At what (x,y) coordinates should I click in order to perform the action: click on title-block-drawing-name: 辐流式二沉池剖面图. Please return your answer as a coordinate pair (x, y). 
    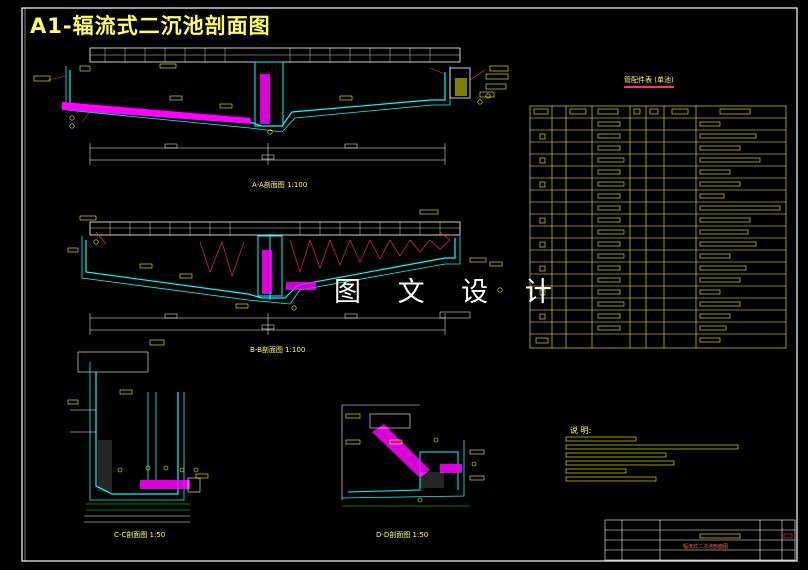
    Looking at the image, I should click on (706, 547).